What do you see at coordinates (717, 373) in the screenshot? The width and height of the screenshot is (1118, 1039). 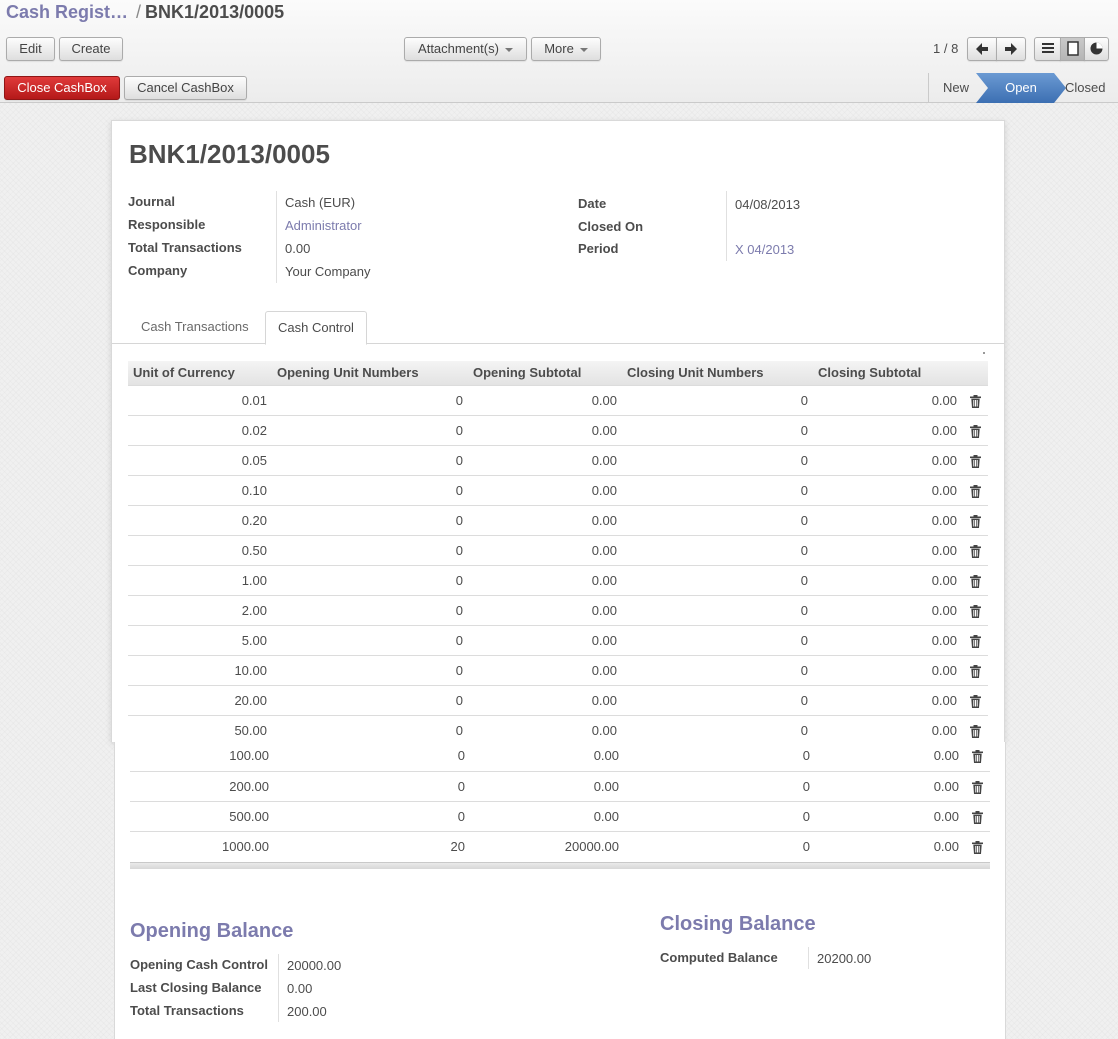 I see `column-header-closing-unit-numbers: Closing Unit Numbers` at bounding box center [717, 373].